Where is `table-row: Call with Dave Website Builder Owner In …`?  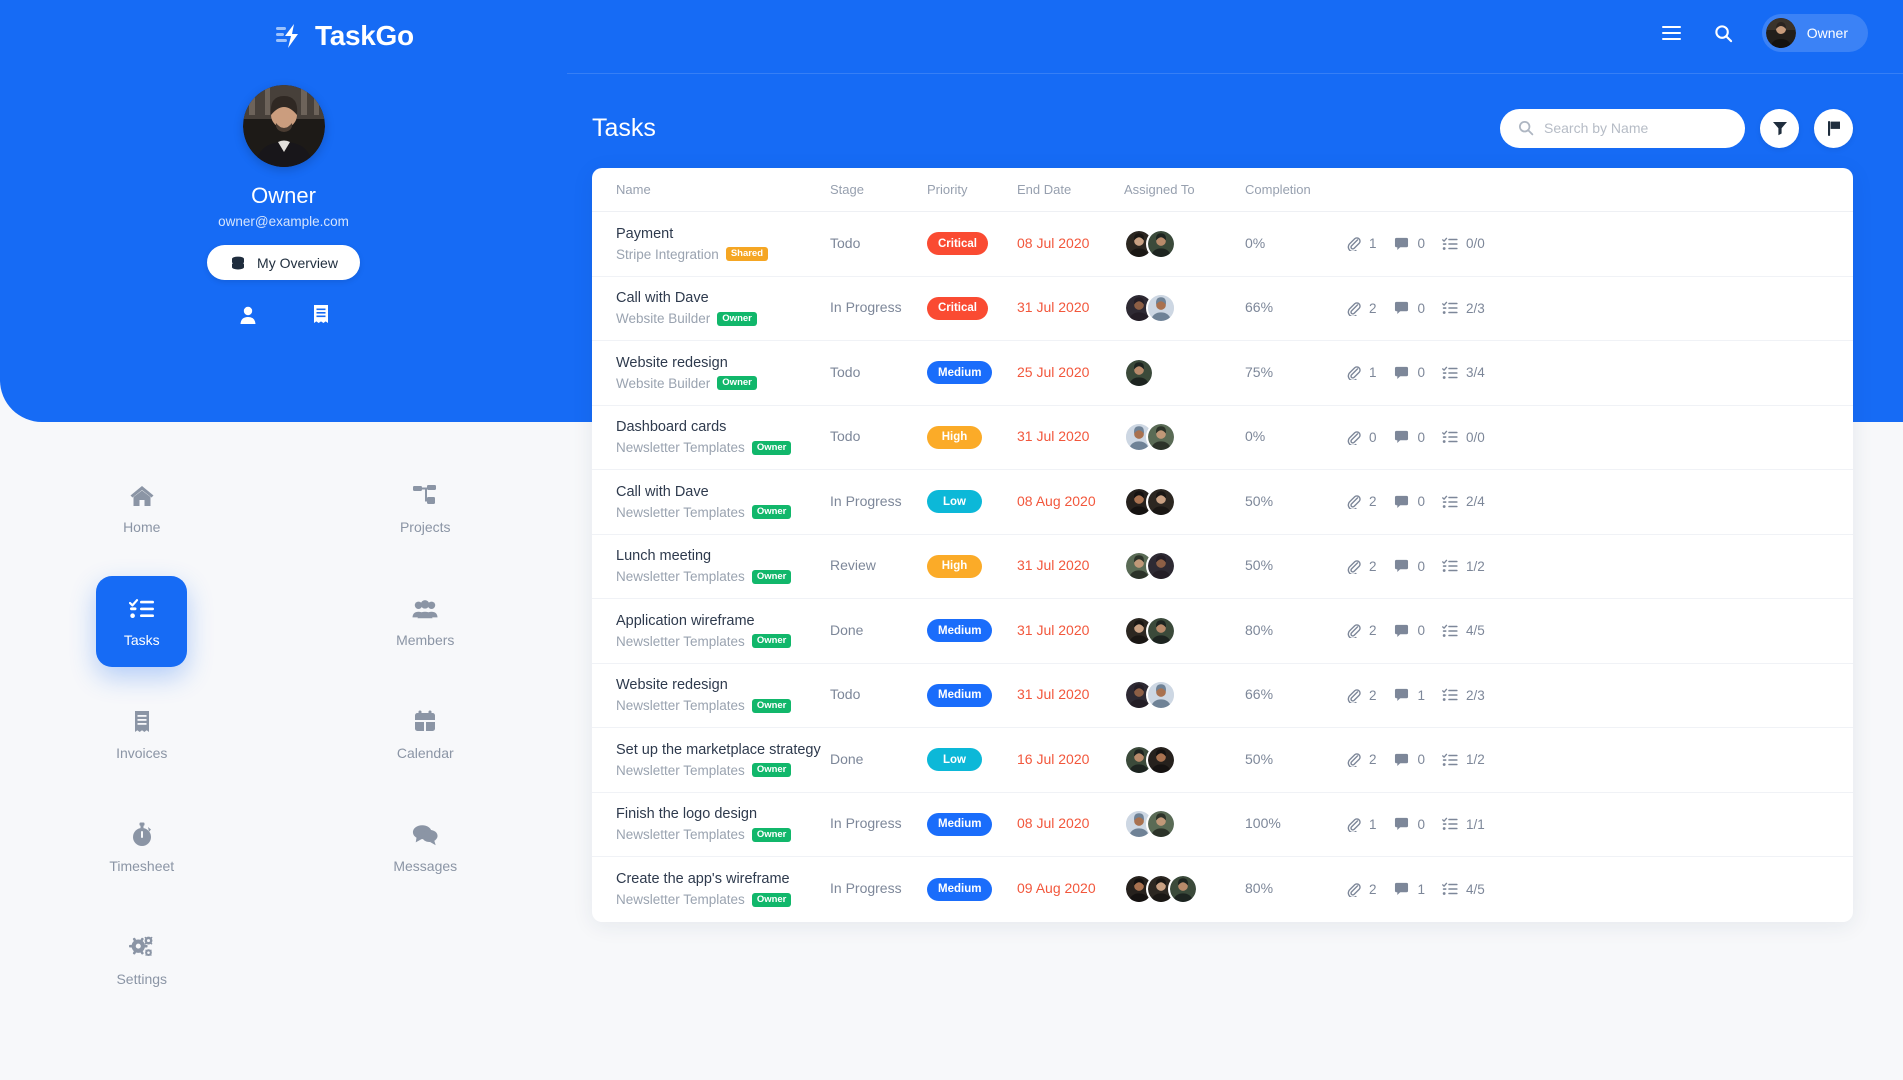 table-row: Call with Dave Website Builder Owner In … is located at coordinates (1222, 309).